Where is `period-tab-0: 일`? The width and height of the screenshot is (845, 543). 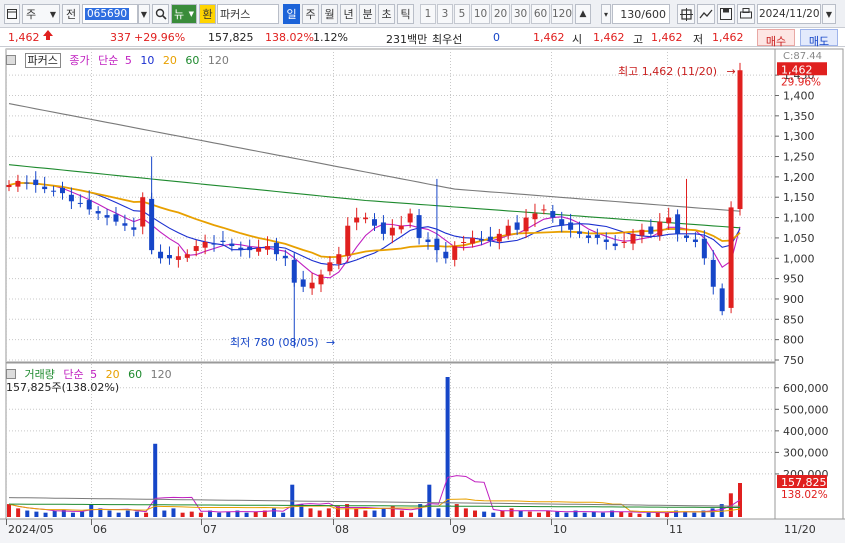 period-tab-0: 일 is located at coordinates (291, 14).